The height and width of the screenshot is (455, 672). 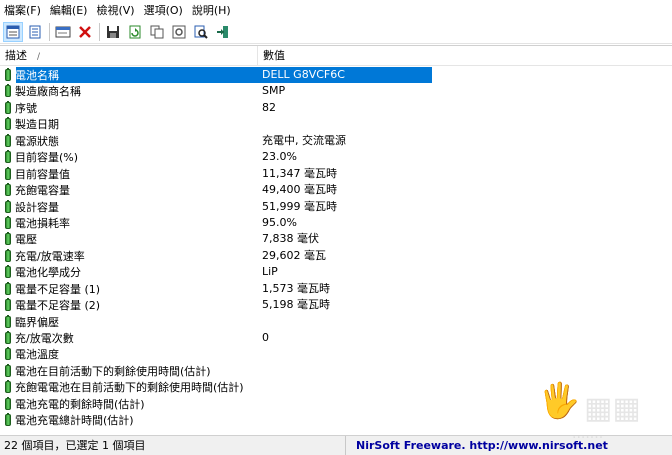 I want to click on row-description-text: 臨界偏壓, so click(x=37, y=322).